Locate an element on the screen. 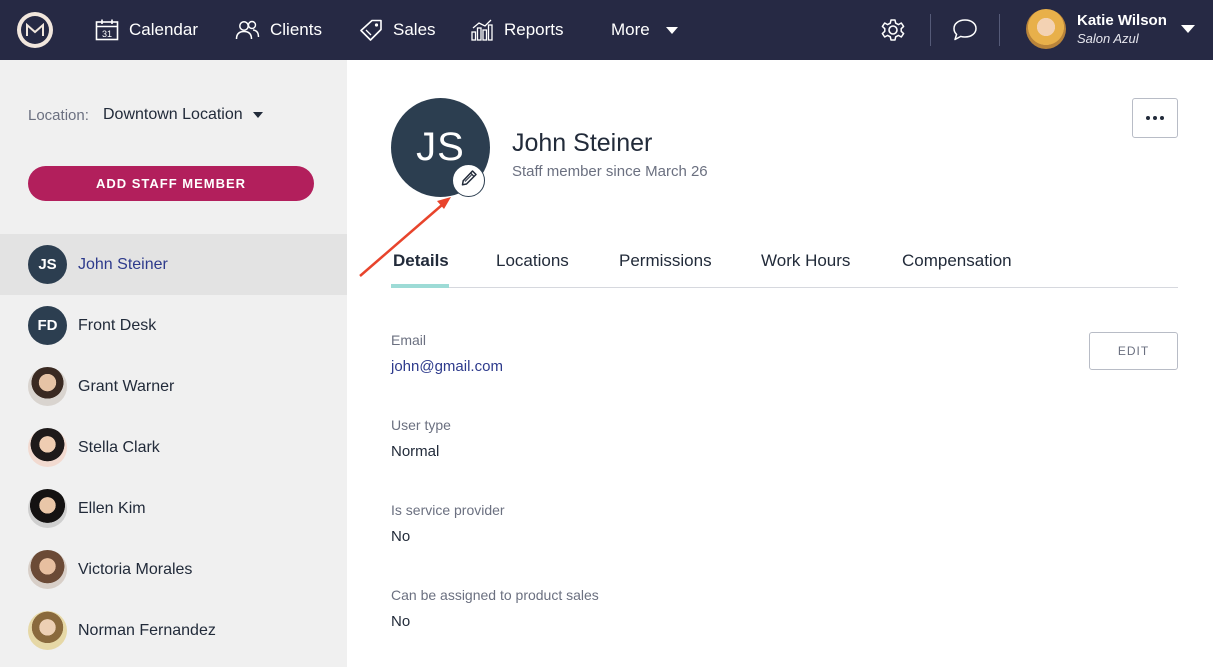 This screenshot has width=1213, height=667. calendar-icon: 31 is located at coordinates (107, 30).